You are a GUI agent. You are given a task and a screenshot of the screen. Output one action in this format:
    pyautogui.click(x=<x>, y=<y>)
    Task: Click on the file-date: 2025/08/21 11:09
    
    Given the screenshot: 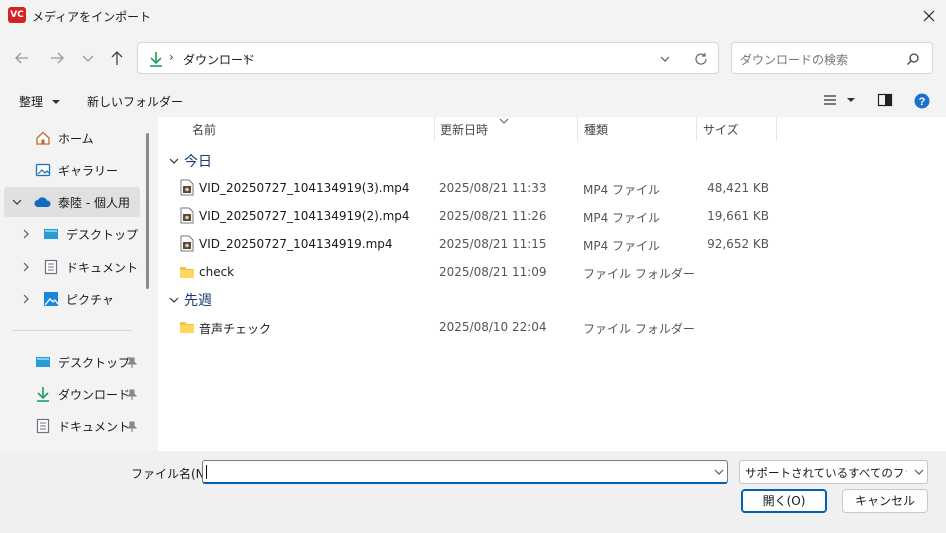 What is the action you would take?
    pyautogui.click(x=493, y=272)
    